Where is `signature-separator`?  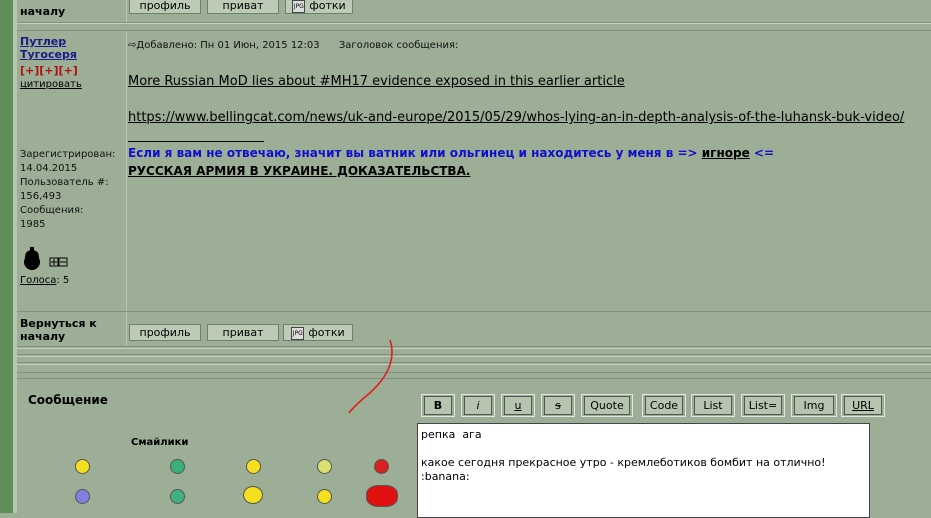 signature-separator is located at coordinates (196, 141).